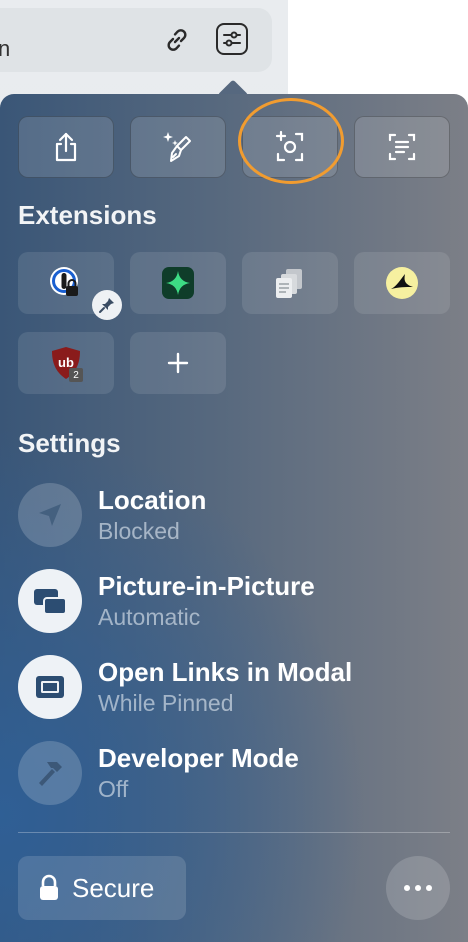 The image size is (468, 942). I want to click on ellipsis-icon, so click(418, 888).